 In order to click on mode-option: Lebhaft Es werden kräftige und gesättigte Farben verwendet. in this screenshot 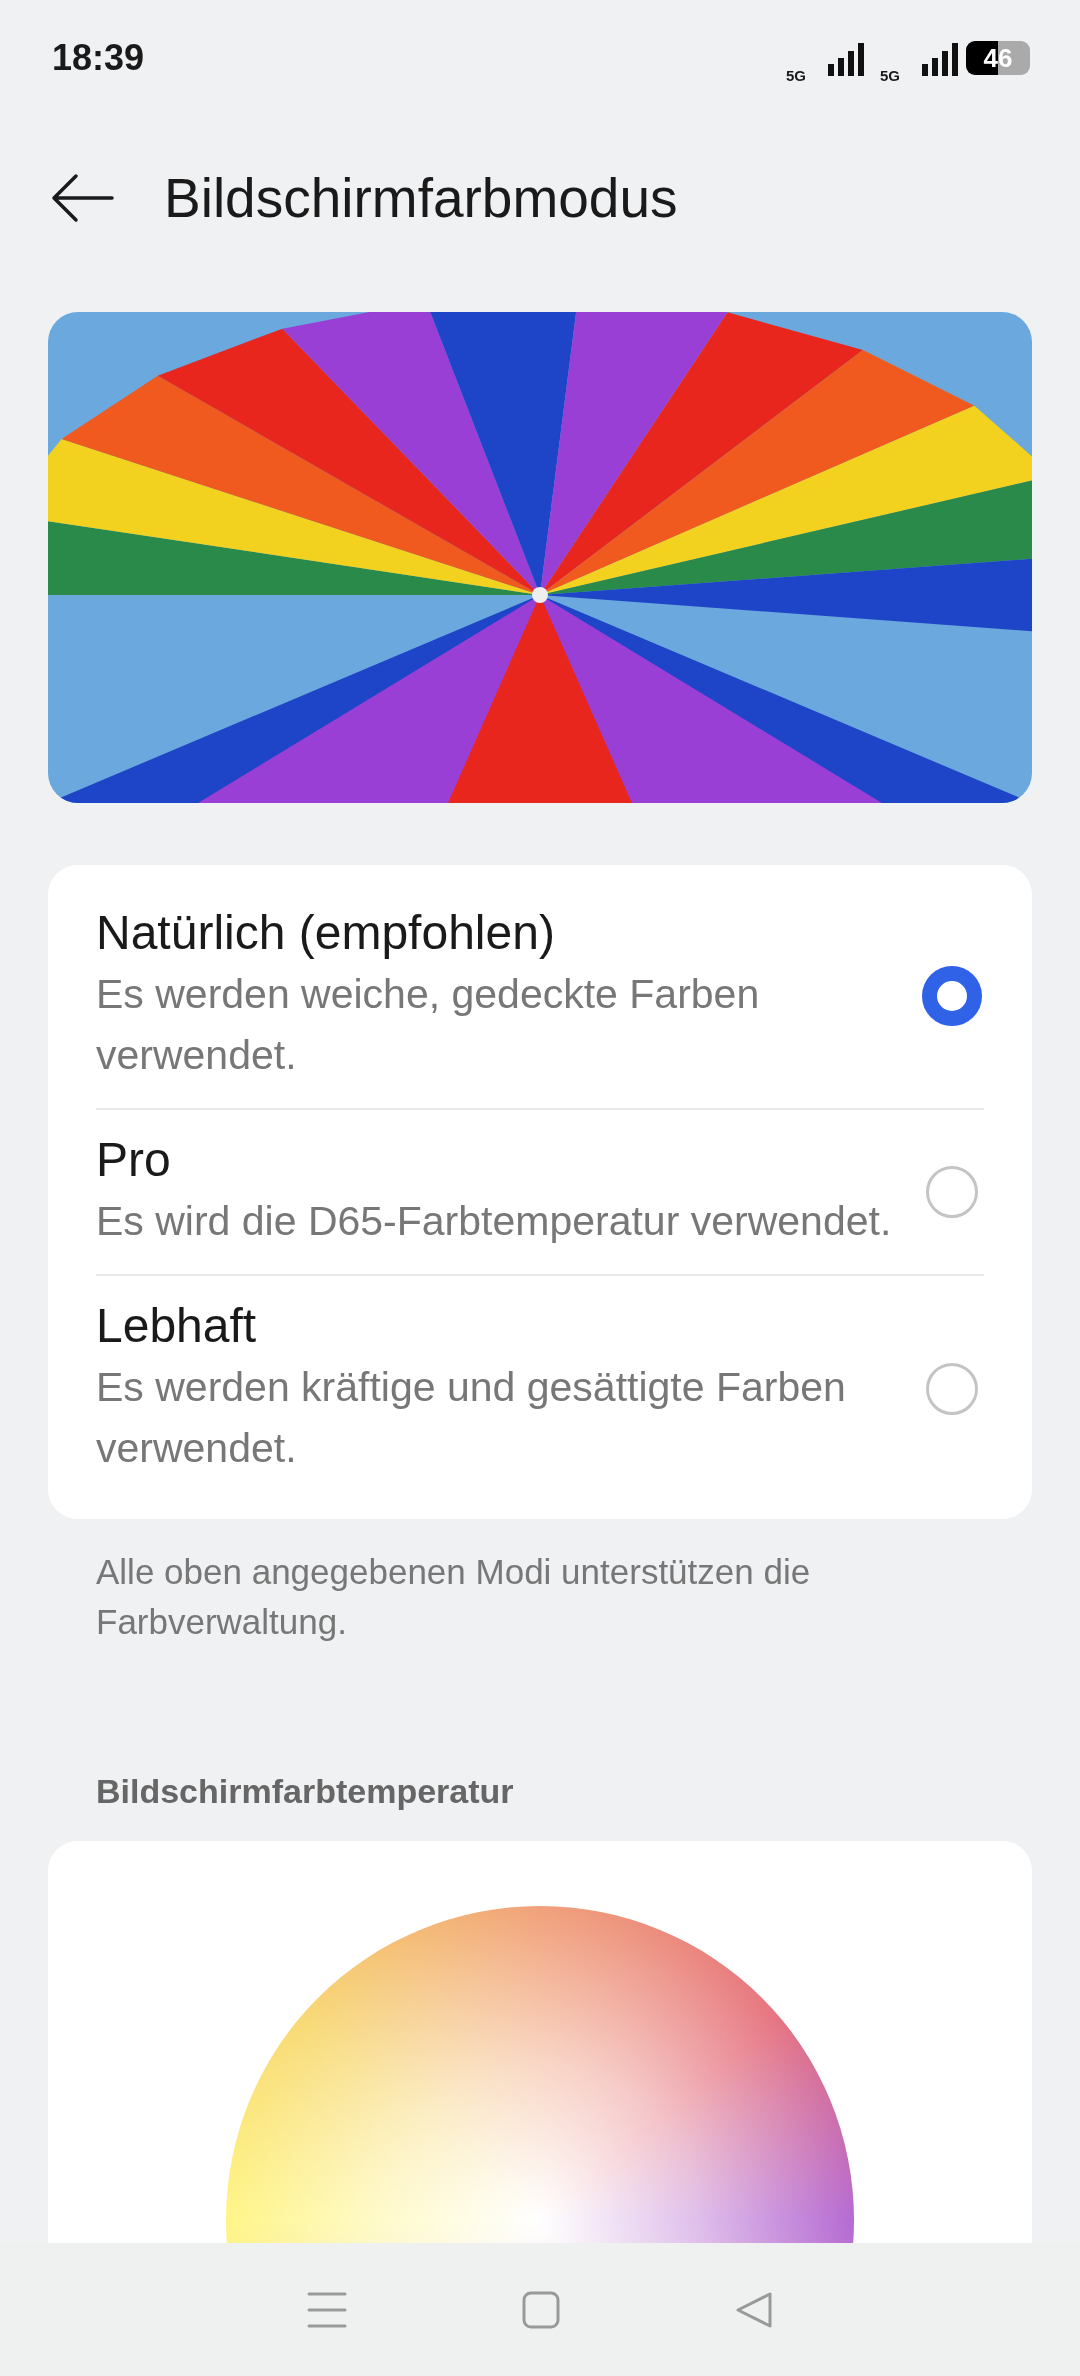, I will do `click(540, 1388)`.